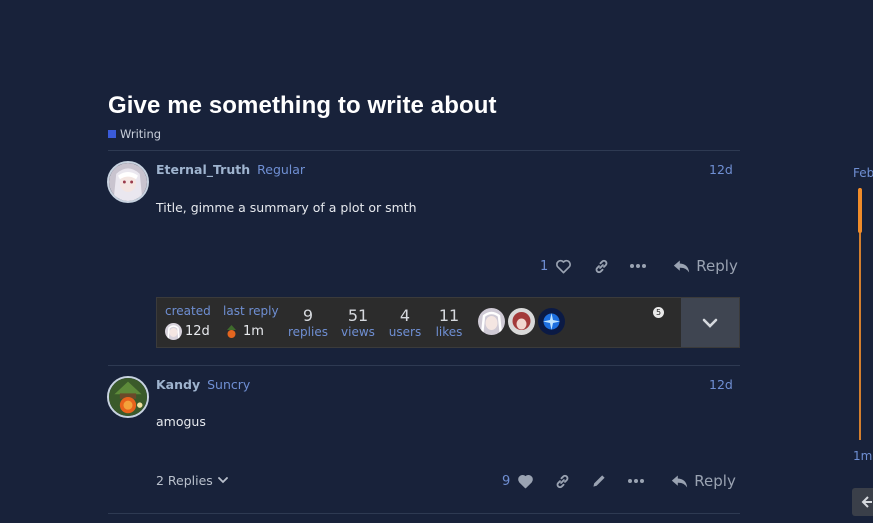 This screenshot has width=873, height=523. I want to click on last-reply-label: last reply, so click(251, 311).